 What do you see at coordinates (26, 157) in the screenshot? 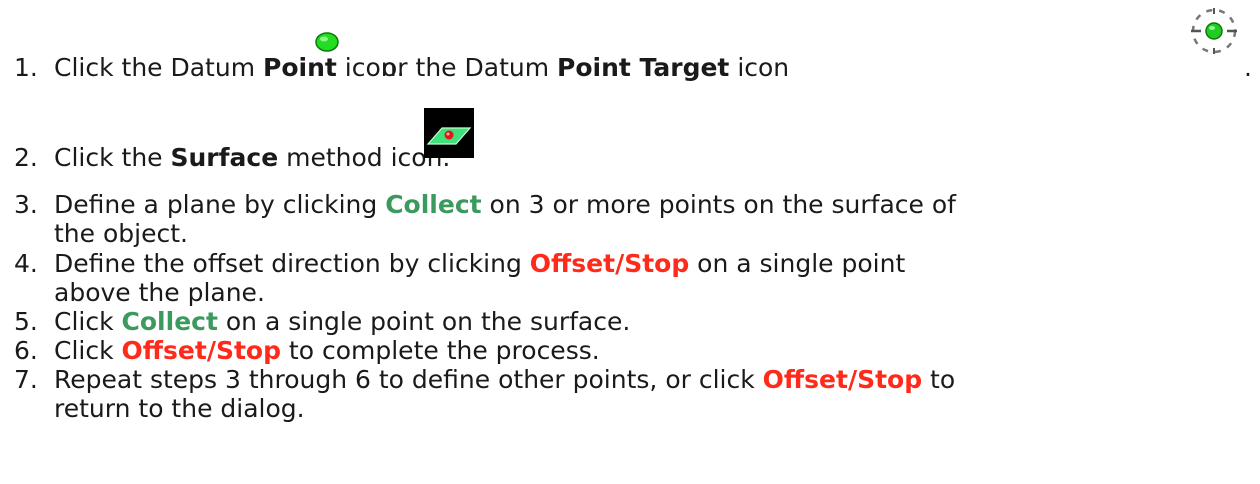
I see `step-number: 2.` at bounding box center [26, 157].